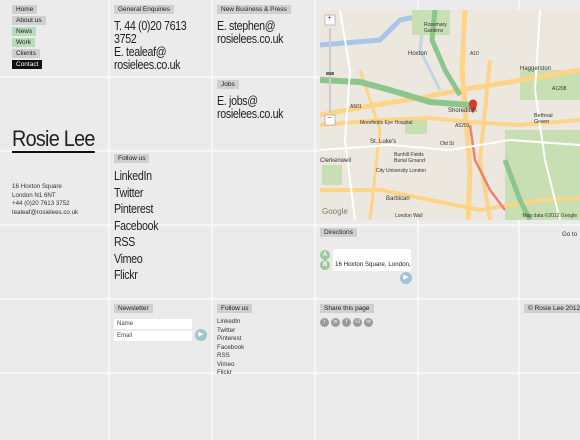 The width and height of the screenshot is (580, 440). Describe the element at coordinates (34, 195) in the screenshot. I see `address-city: London N1 6NT` at that location.